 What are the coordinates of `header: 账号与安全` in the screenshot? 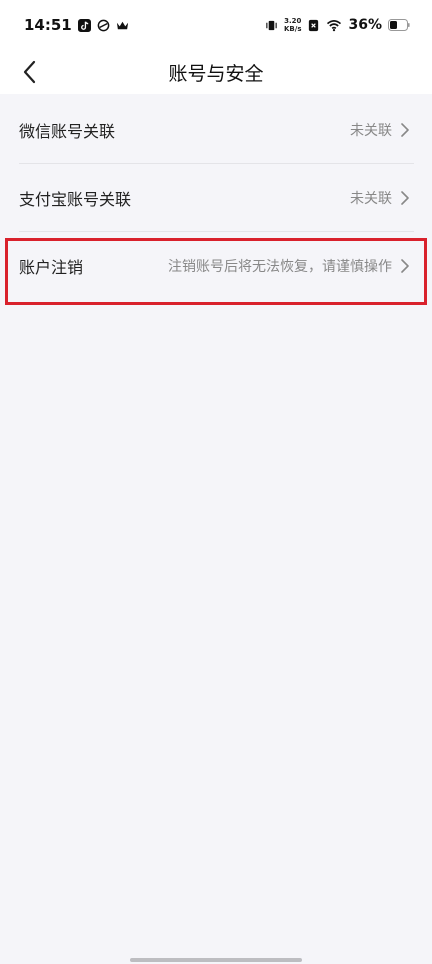 It's located at (216, 72).